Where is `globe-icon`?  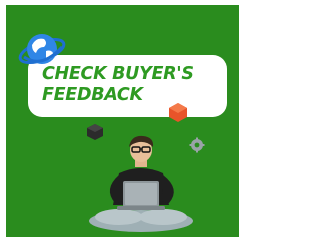
globe-icon is located at coordinates (42, 49).